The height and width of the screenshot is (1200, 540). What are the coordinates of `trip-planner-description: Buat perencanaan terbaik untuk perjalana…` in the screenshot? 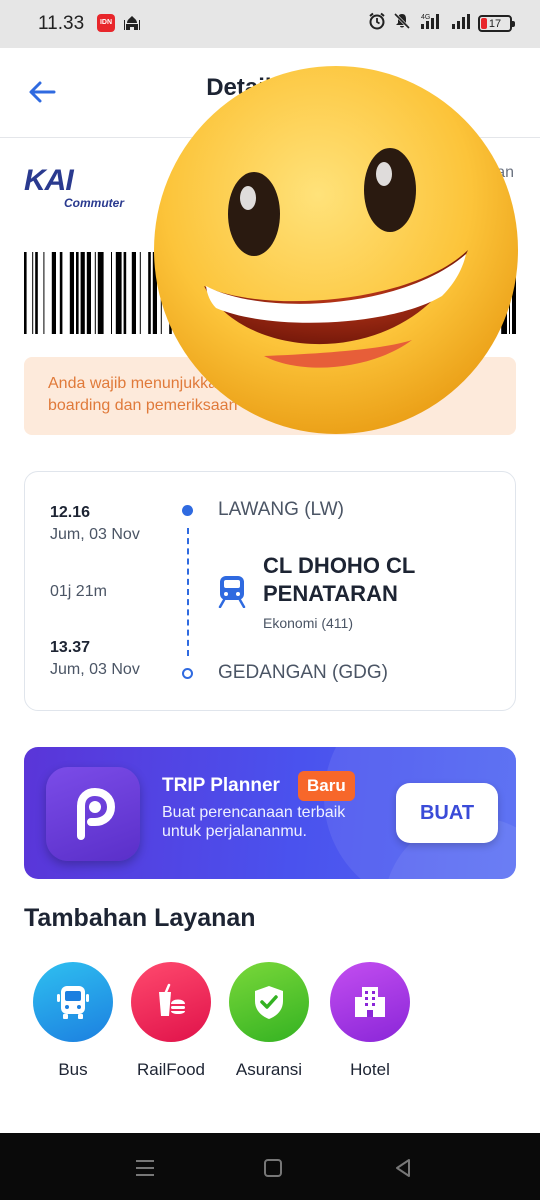 It's located at (254, 822).